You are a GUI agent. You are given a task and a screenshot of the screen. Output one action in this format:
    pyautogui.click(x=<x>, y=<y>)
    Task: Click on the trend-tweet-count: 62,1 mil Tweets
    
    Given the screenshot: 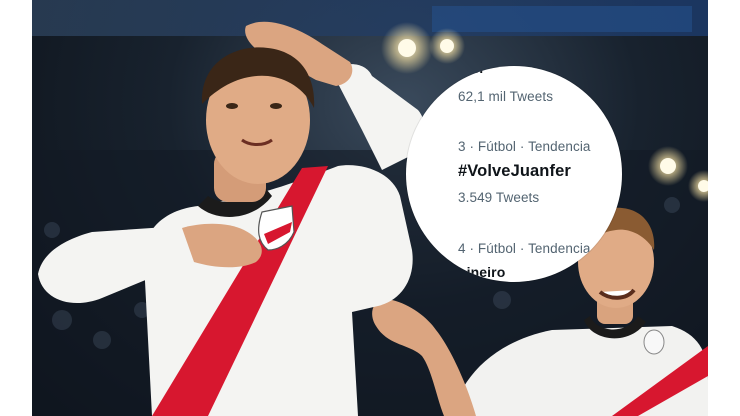 What is the action you would take?
    pyautogui.click(x=506, y=96)
    